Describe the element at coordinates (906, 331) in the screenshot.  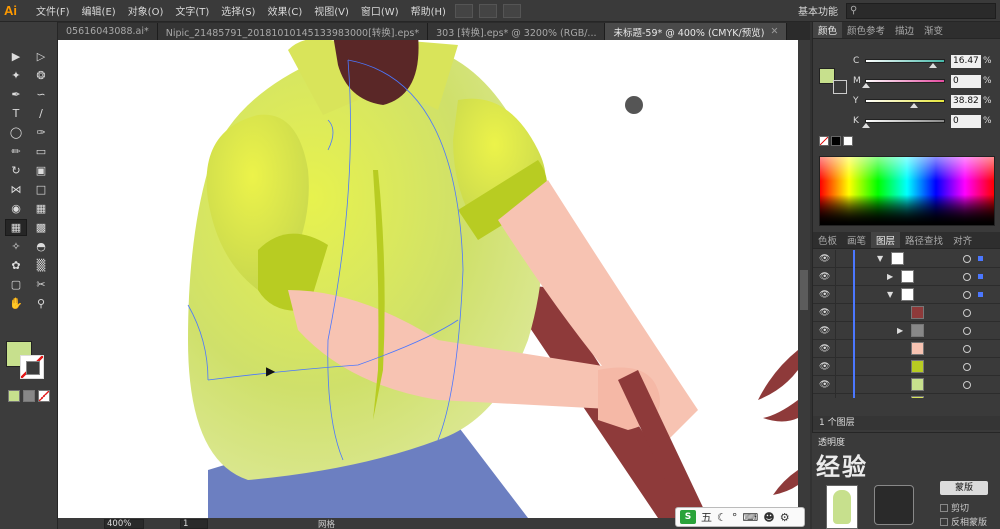
I see `layer-row: 👁 ▶` at that location.